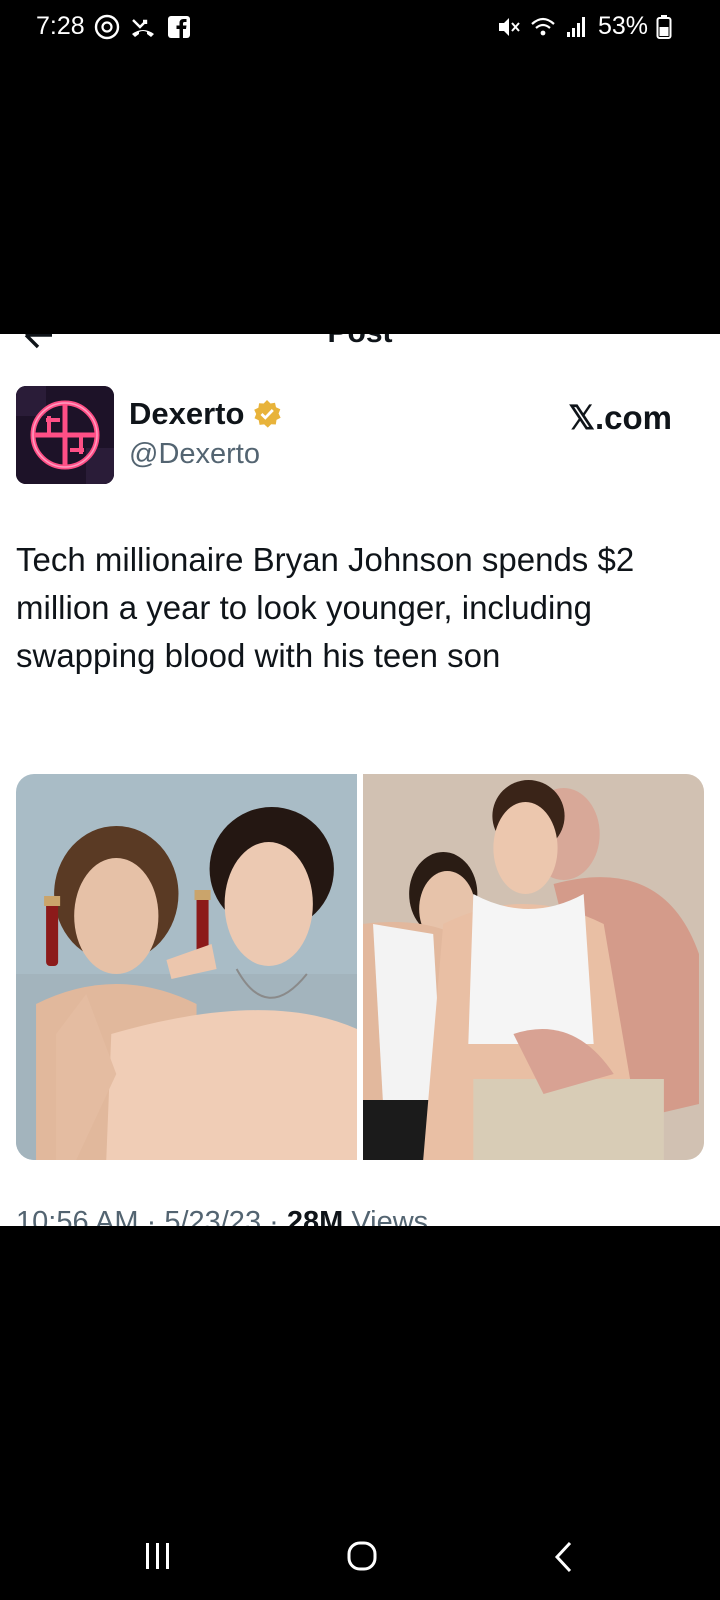 The image size is (720, 1600). I want to click on display-name: Dexerto, so click(205, 414).